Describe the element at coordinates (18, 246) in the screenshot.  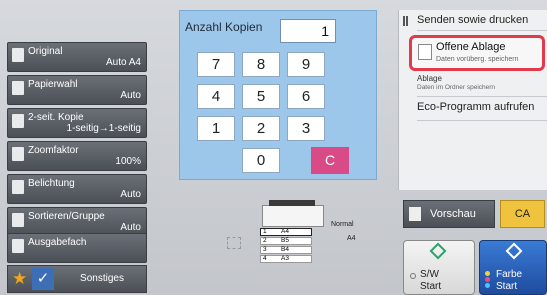
I see `output-tray-icon` at that location.